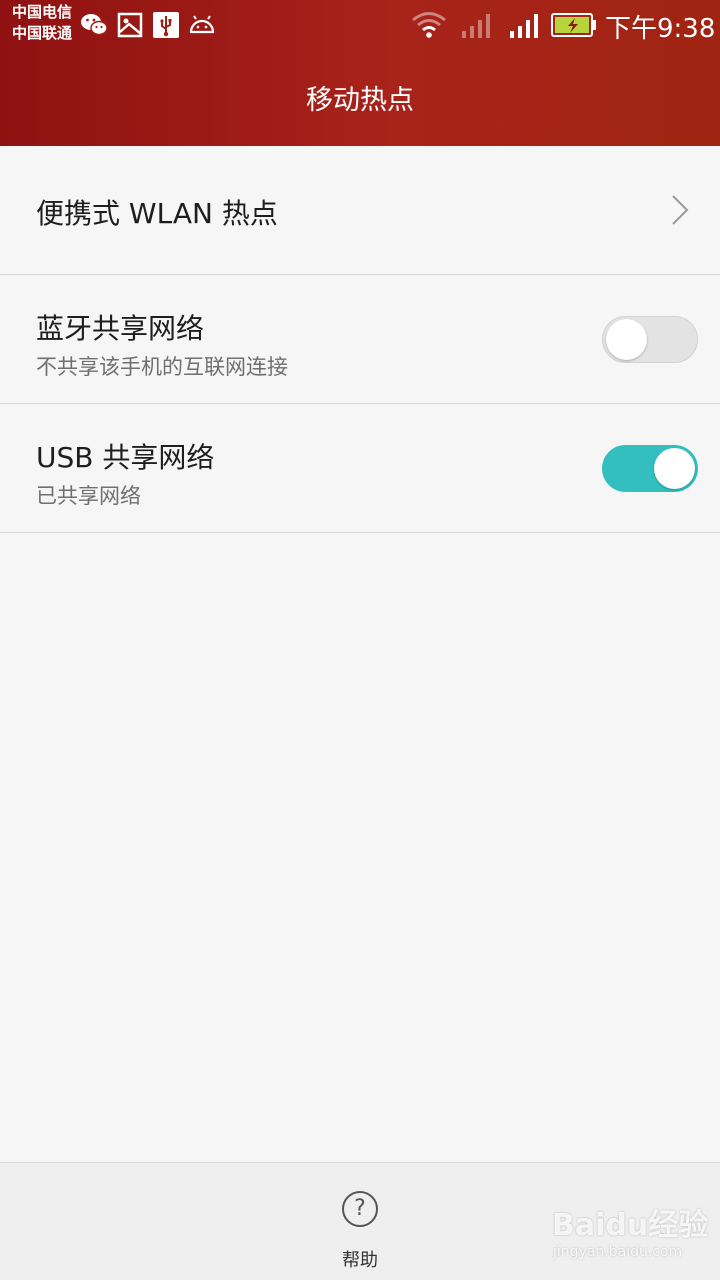 This screenshot has height=1280, width=720. I want to click on list-item-bluetooth-tethering: 蓝牙共享网络 不共享该手机的互联网连接, so click(360, 339).